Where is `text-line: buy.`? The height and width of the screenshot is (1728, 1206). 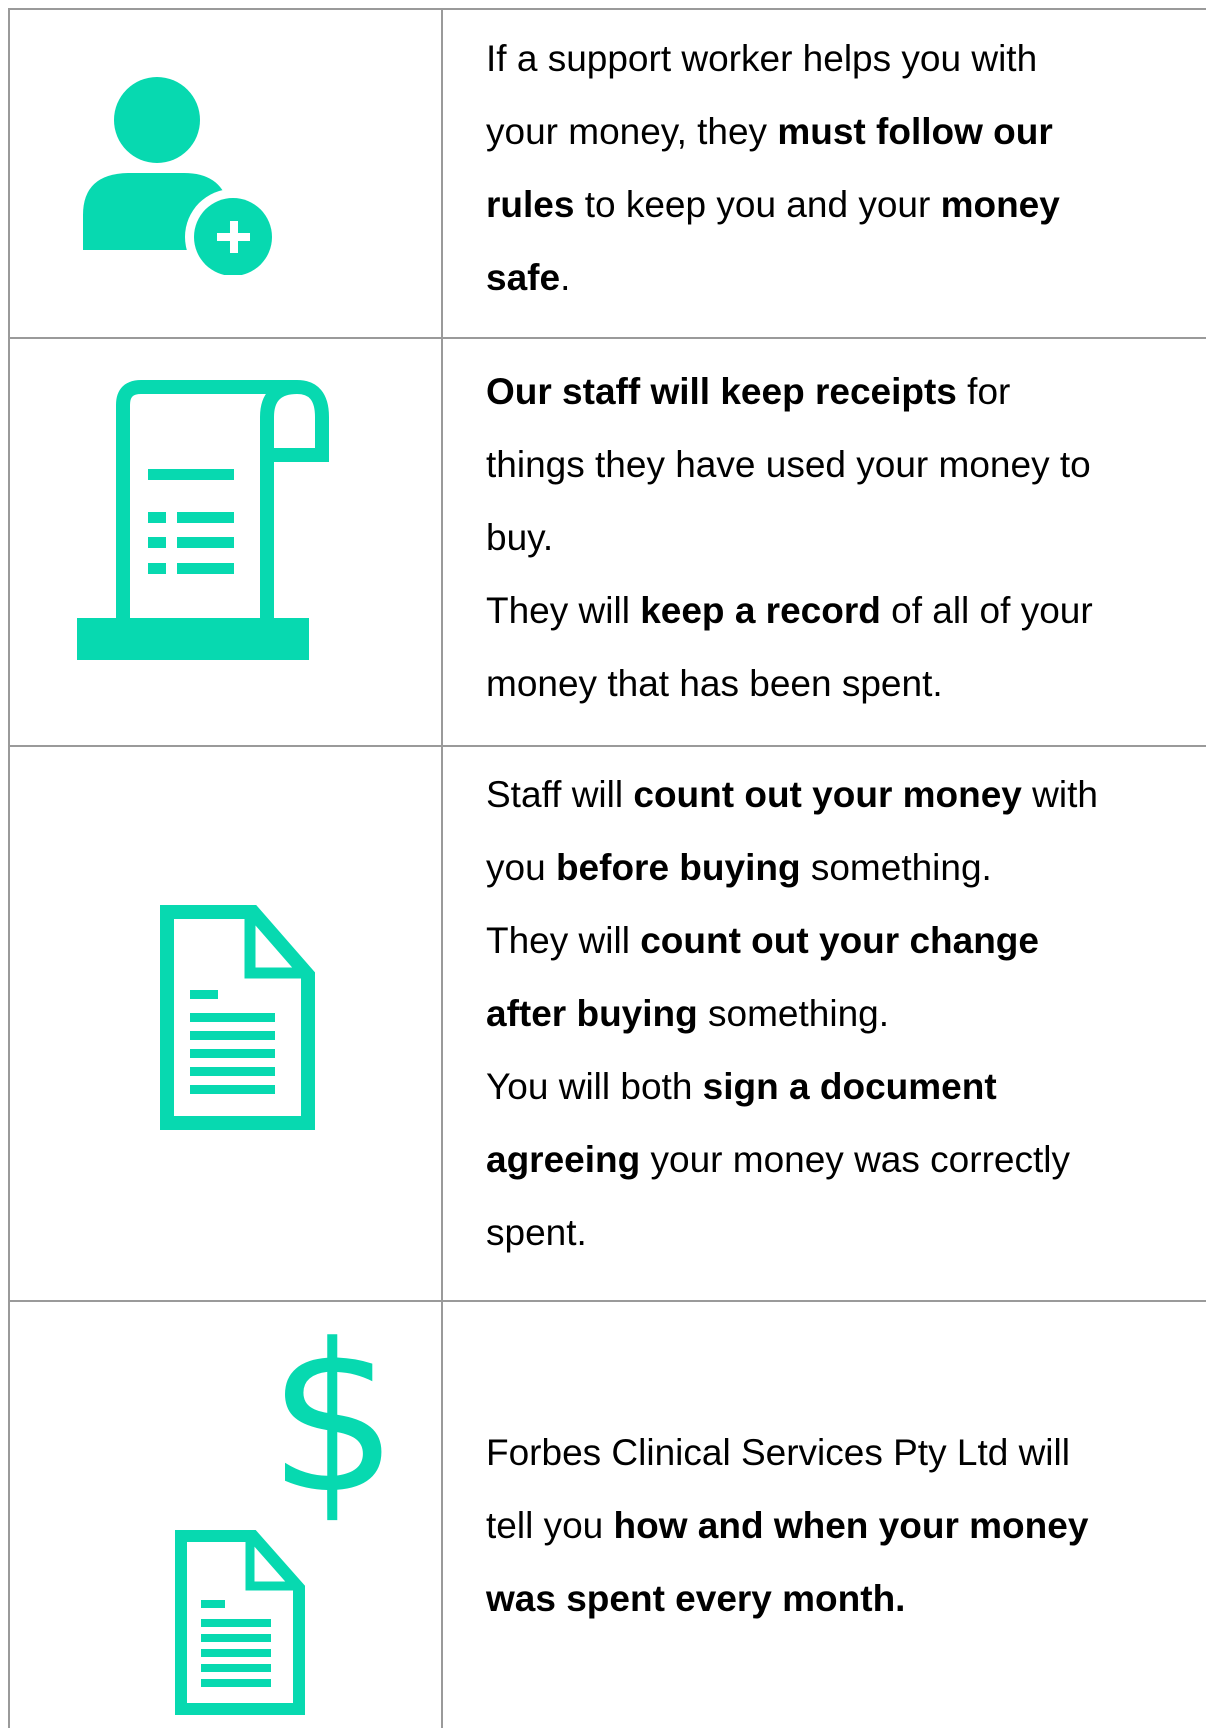 text-line: buy. is located at coordinates (842, 537).